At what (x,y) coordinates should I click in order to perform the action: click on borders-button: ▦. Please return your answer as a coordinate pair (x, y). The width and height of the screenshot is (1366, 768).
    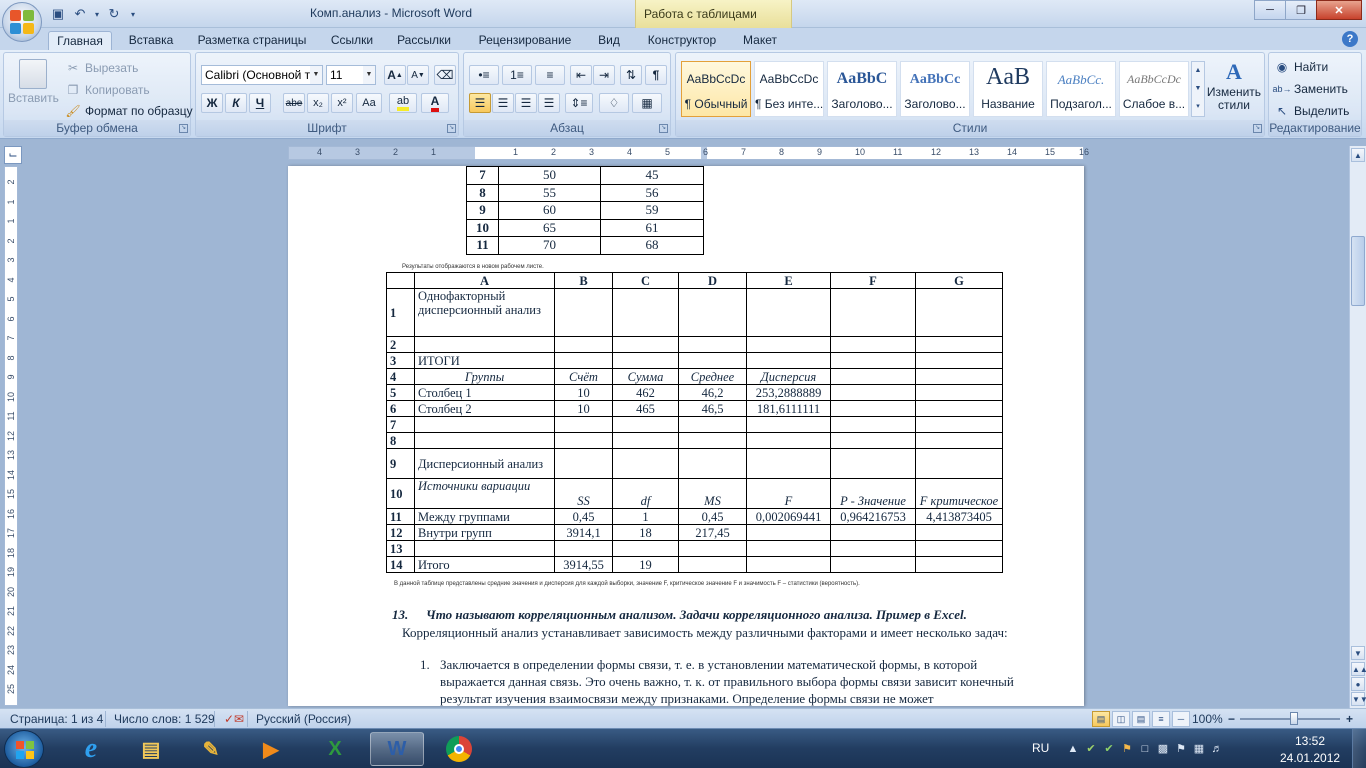
    Looking at the image, I should click on (647, 103).